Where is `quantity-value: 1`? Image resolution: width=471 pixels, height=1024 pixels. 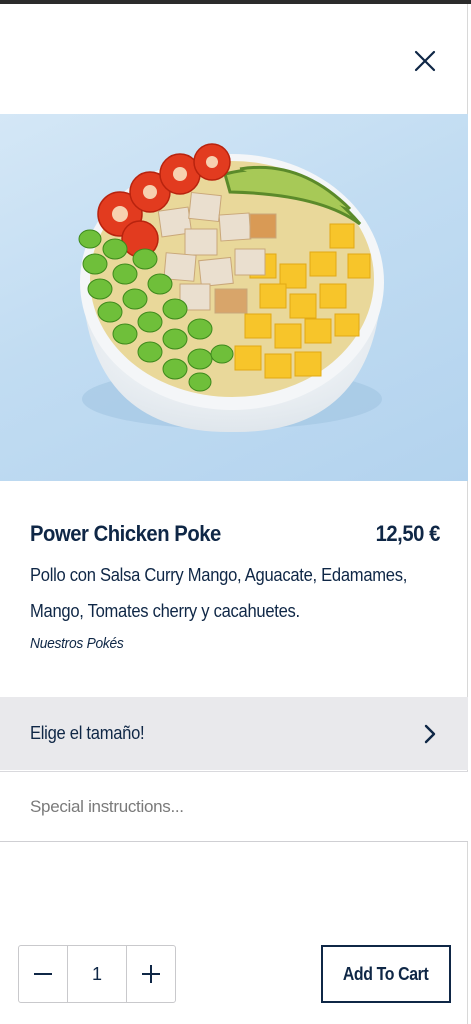
quantity-value: 1 is located at coordinates (97, 974).